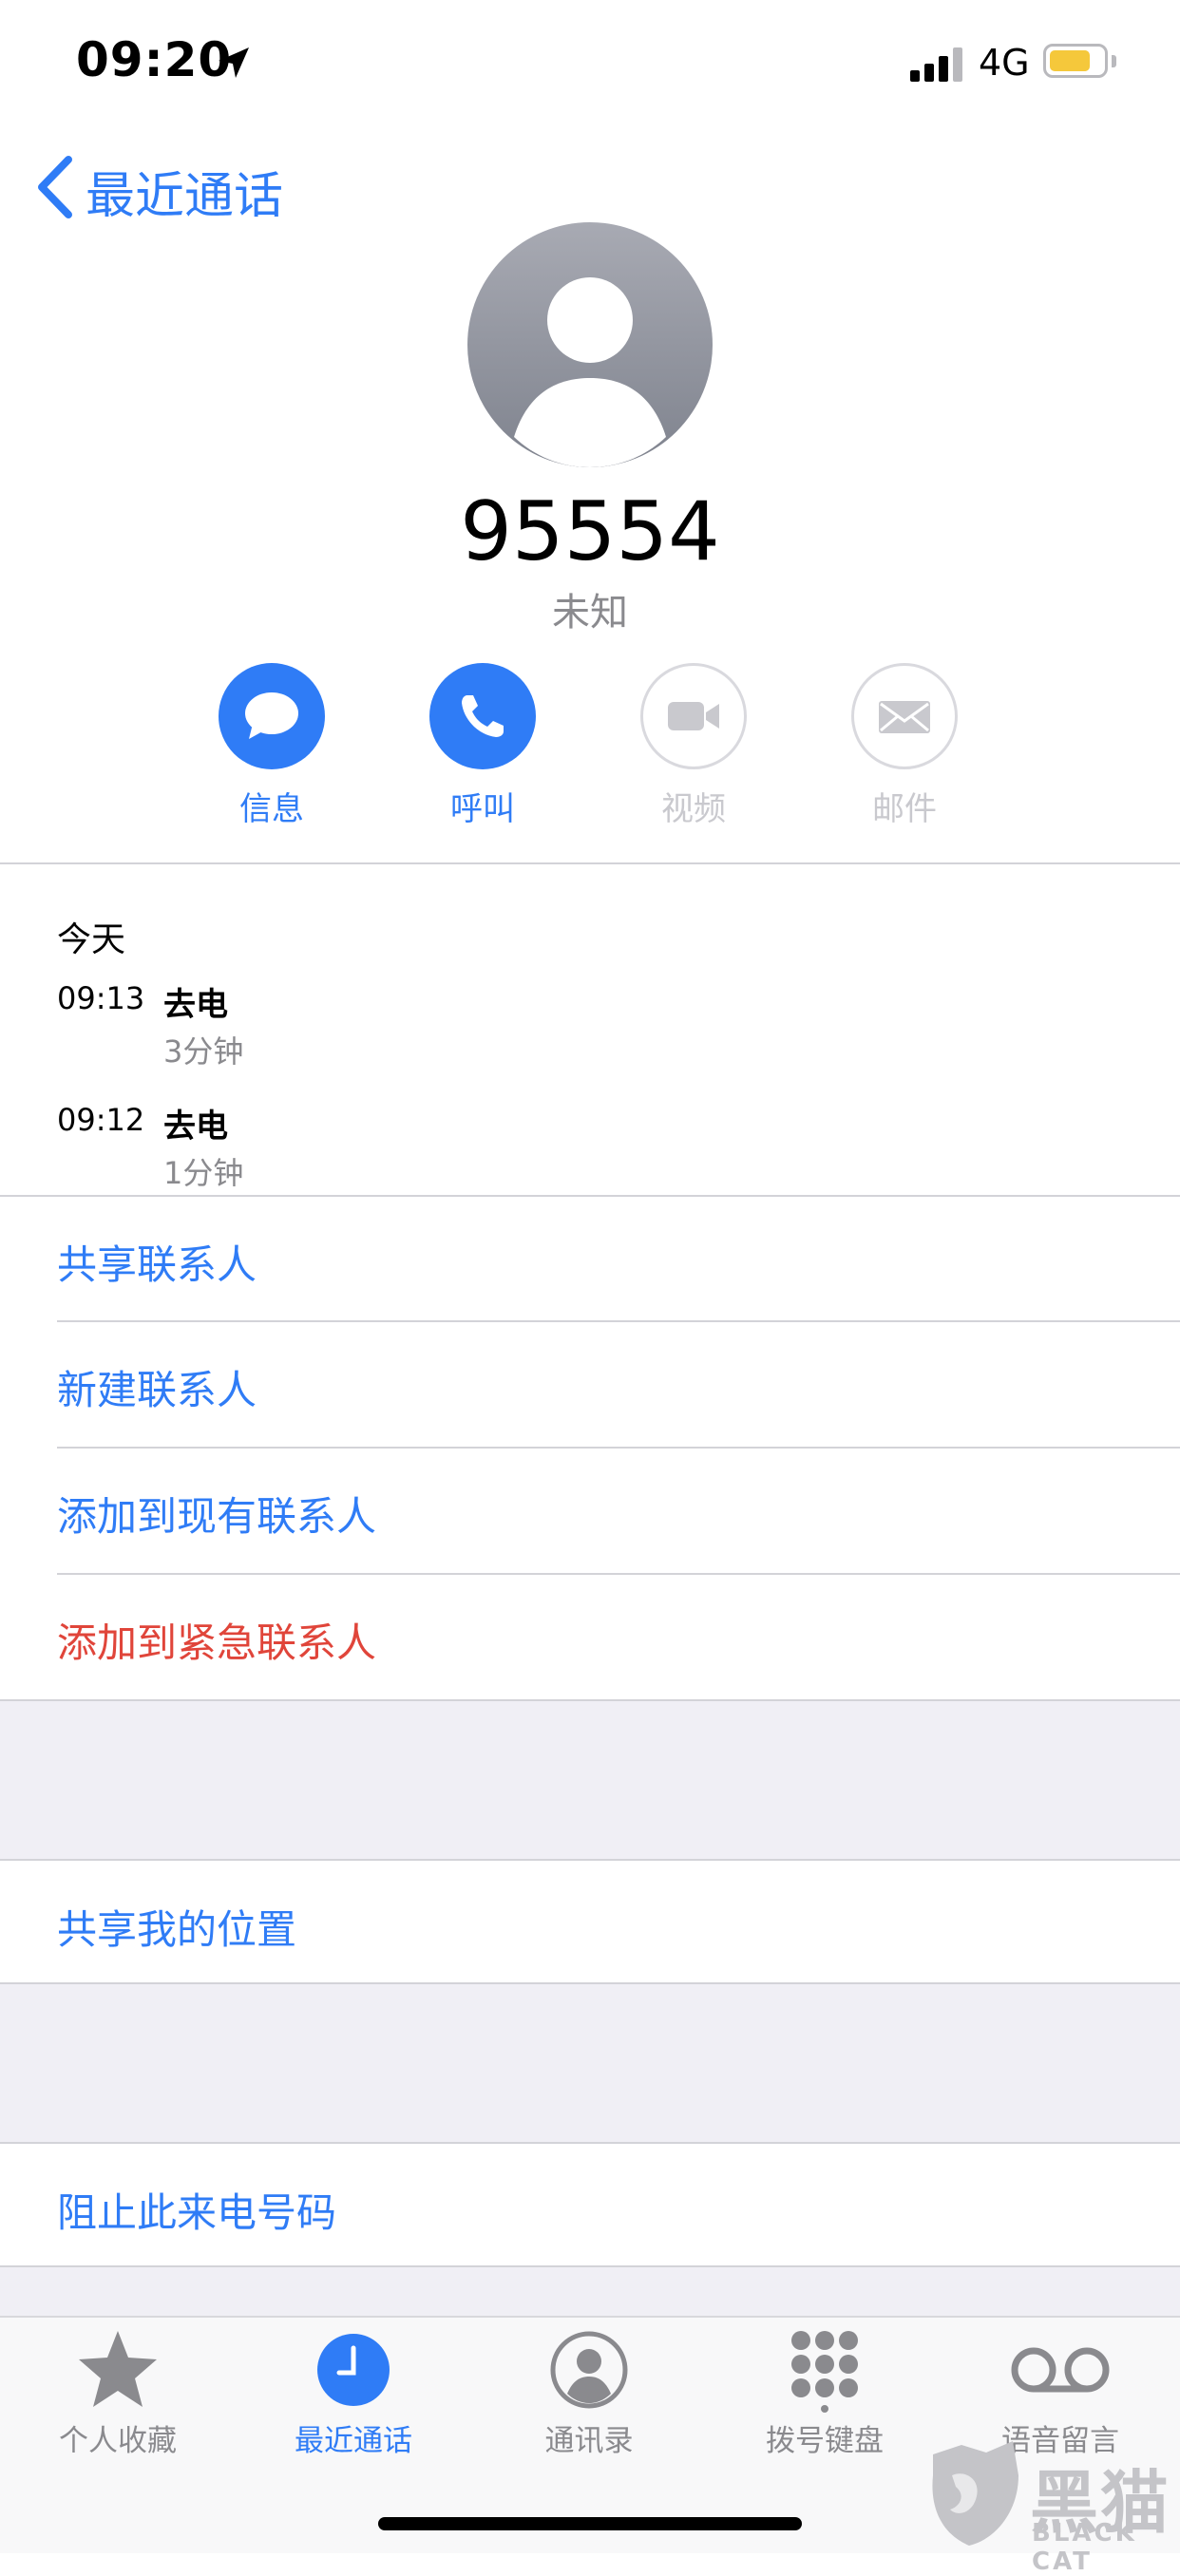 Image resolution: width=1180 pixels, height=2576 pixels. I want to click on message-icon, so click(271, 715).